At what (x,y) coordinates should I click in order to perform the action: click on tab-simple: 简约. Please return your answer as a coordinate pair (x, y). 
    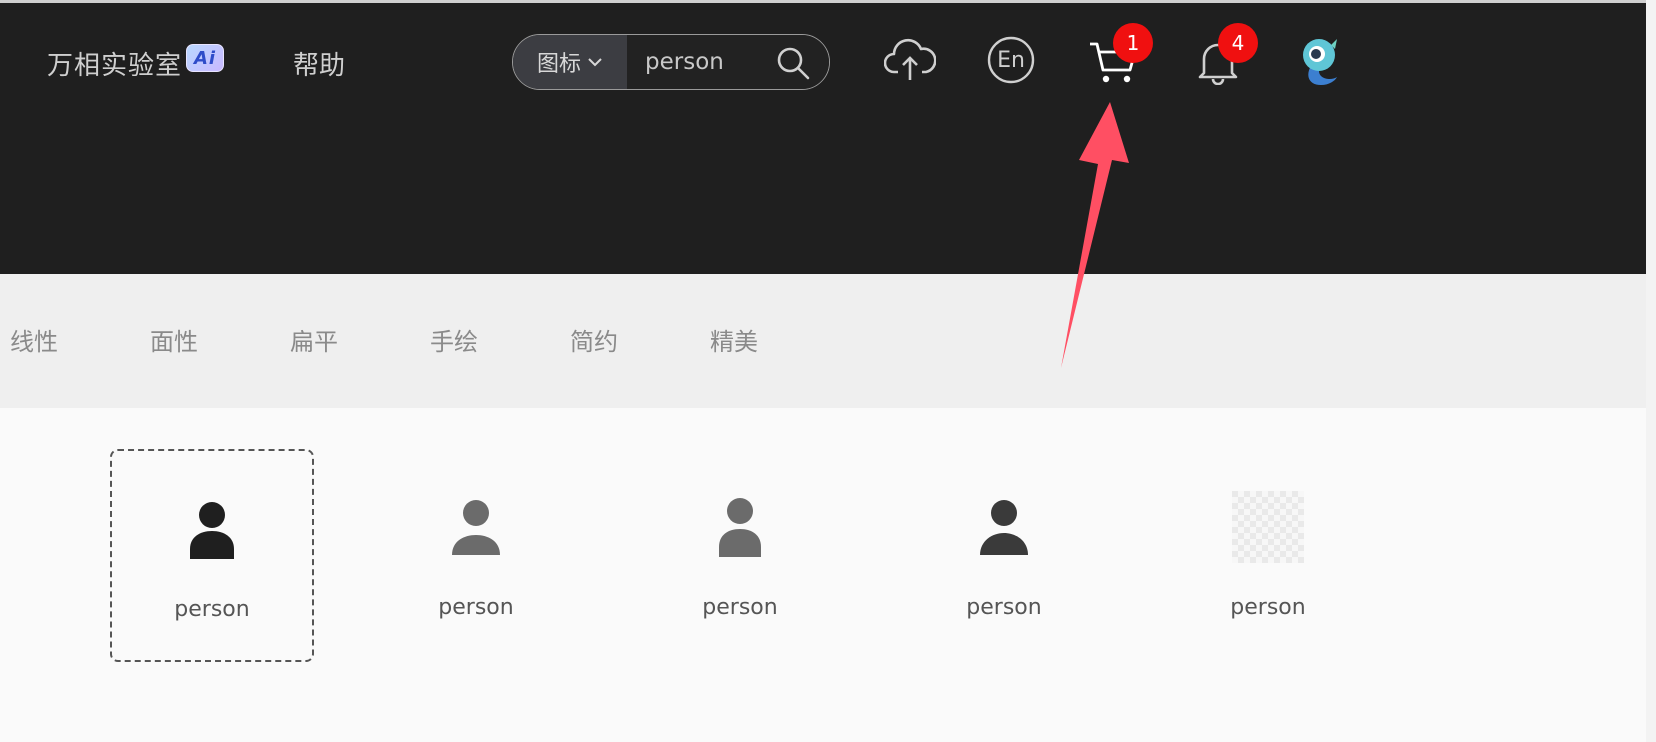
    Looking at the image, I should click on (594, 342).